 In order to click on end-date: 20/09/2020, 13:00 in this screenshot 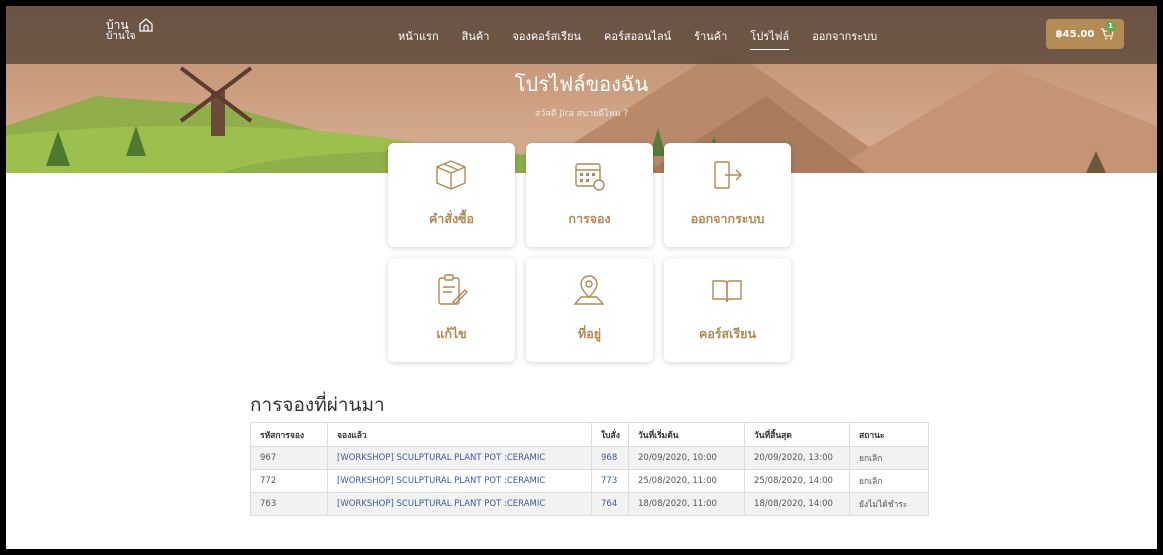, I will do `click(797, 458)`.